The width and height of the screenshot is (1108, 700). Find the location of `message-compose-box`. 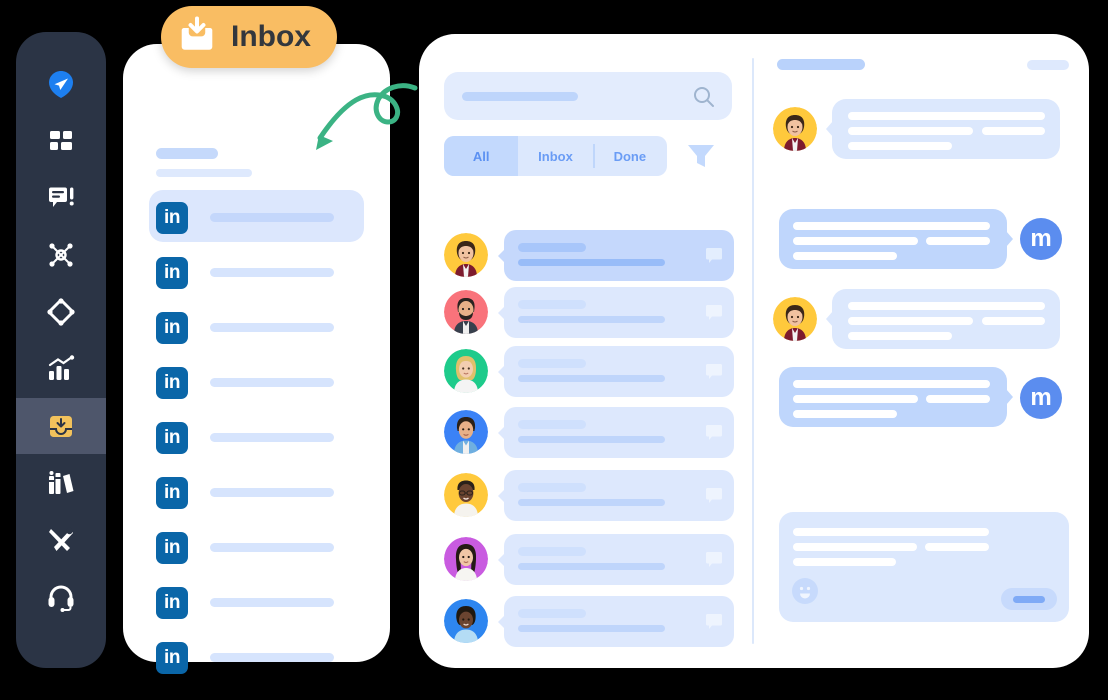

message-compose-box is located at coordinates (924, 567).